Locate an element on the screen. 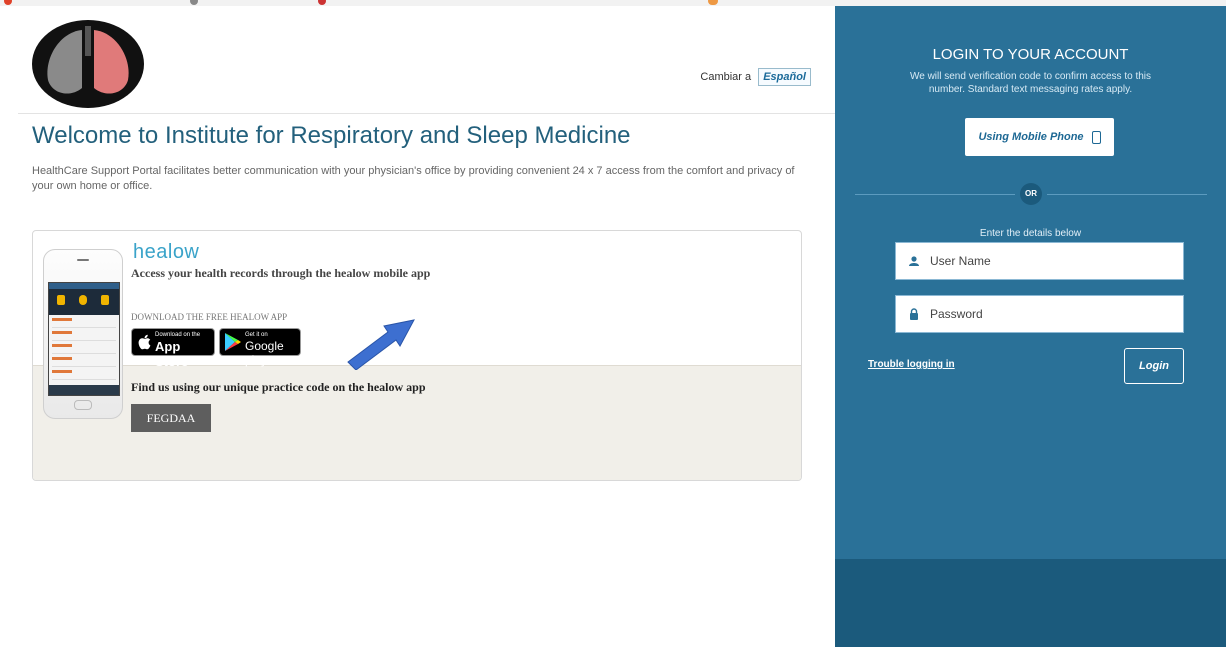 The height and width of the screenshot is (647, 1226). apple-icon is located at coordinates (144, 342).